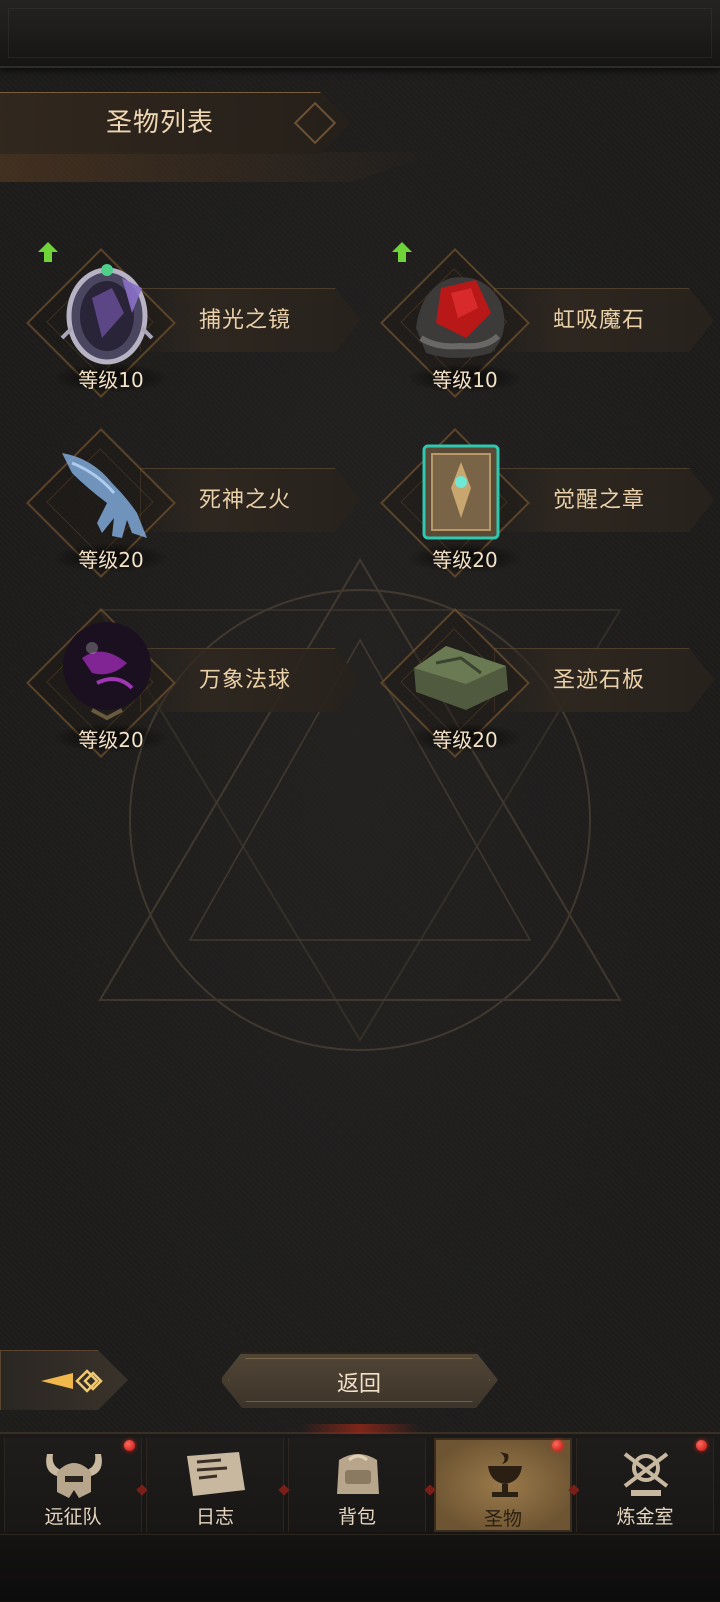 The width and height of the screenshot is (720, 1602). I want to click on back-button-label: 返回, so click(359, 1382).